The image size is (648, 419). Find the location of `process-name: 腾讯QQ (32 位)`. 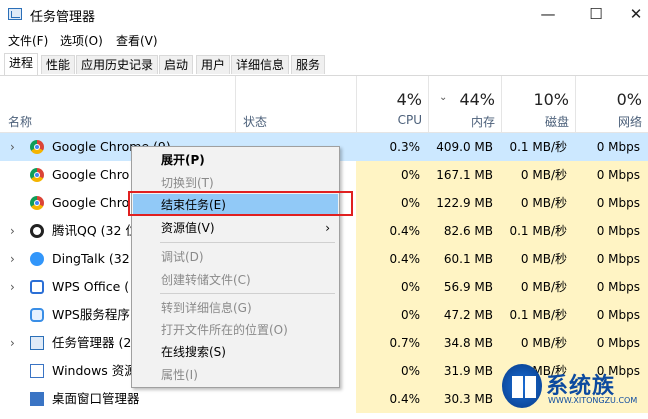

process-name: 腾讯QQ (32 位) is located at coordinates (97, 230).